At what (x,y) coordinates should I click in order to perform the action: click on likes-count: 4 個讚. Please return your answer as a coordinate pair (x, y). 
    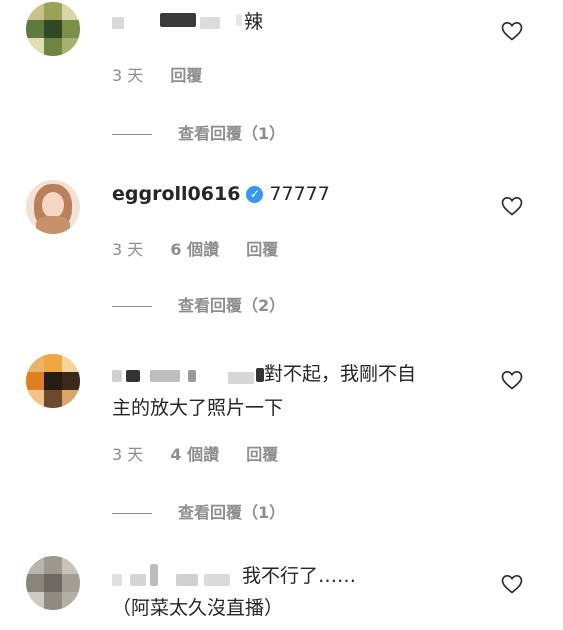
    Looking at the image, I should click on (194, 454).